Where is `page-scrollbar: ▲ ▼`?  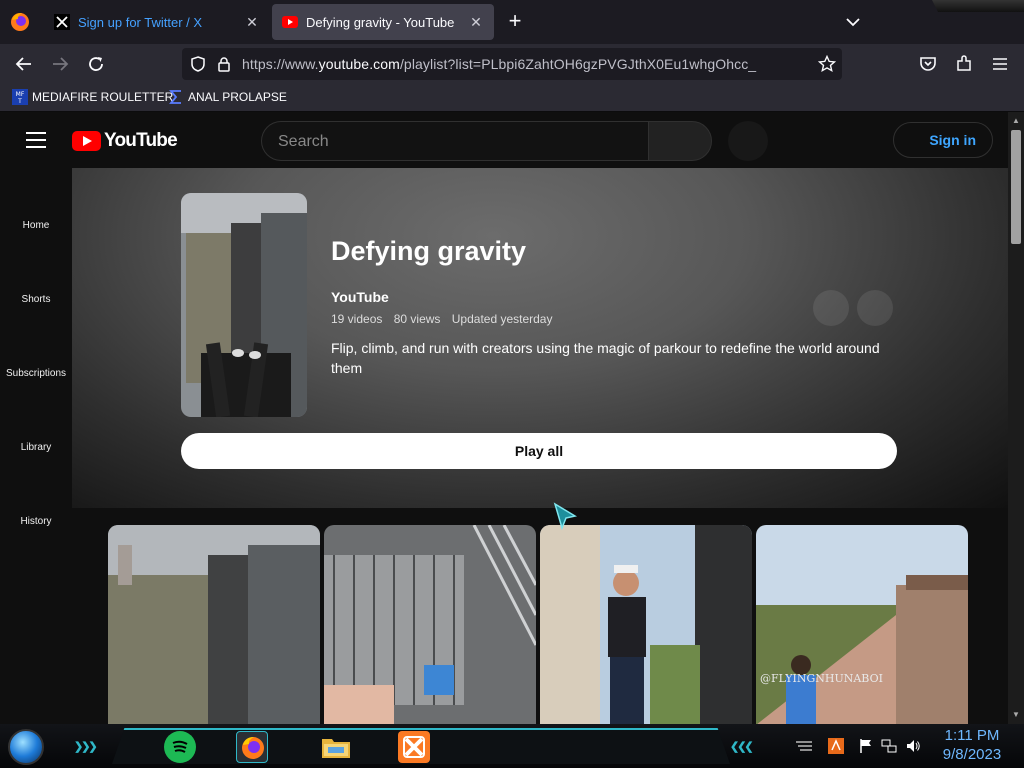
page-scrollbar: ▲ ▼ is located at coordinates (1016, 418).